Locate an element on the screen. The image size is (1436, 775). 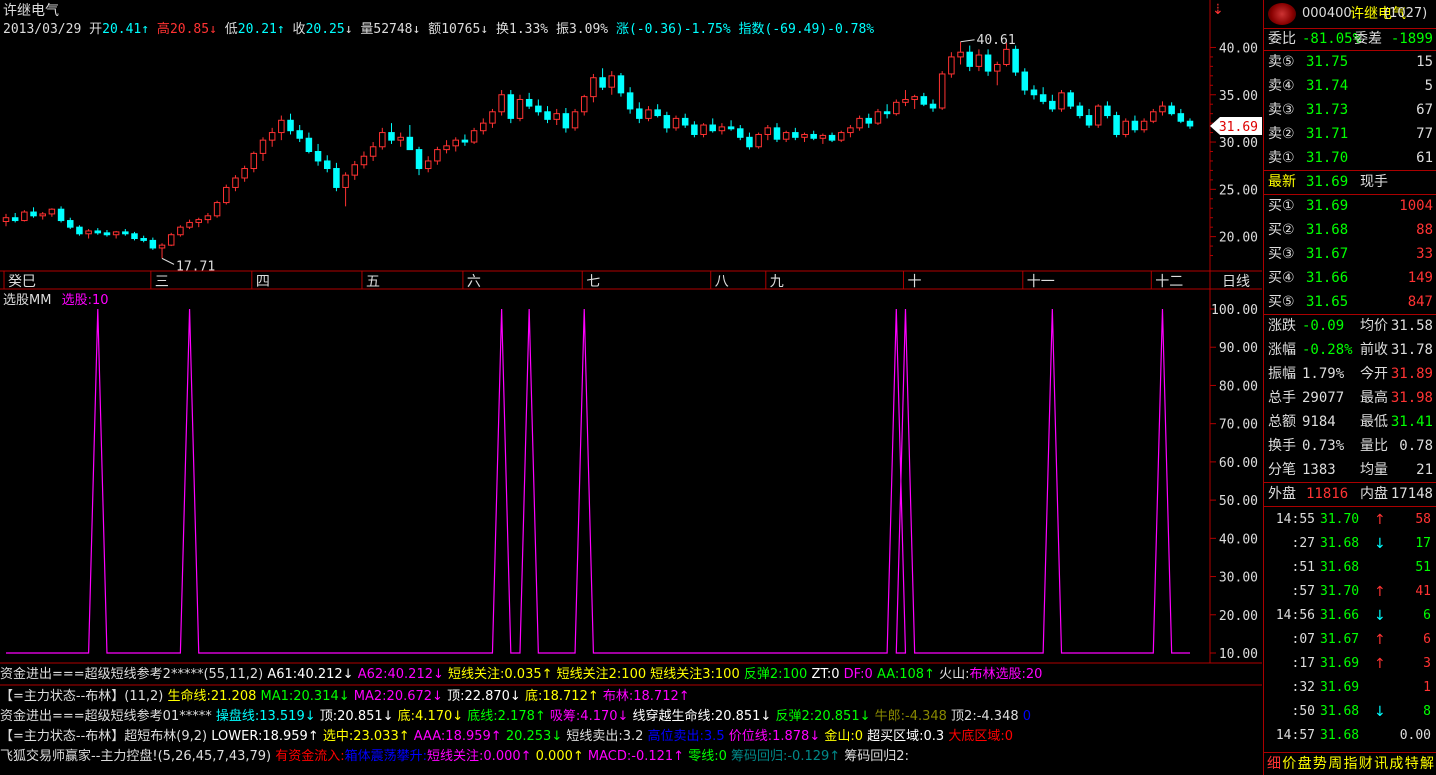
down-arrow-icon: ⇣ is located at coordinates (1218, 10).